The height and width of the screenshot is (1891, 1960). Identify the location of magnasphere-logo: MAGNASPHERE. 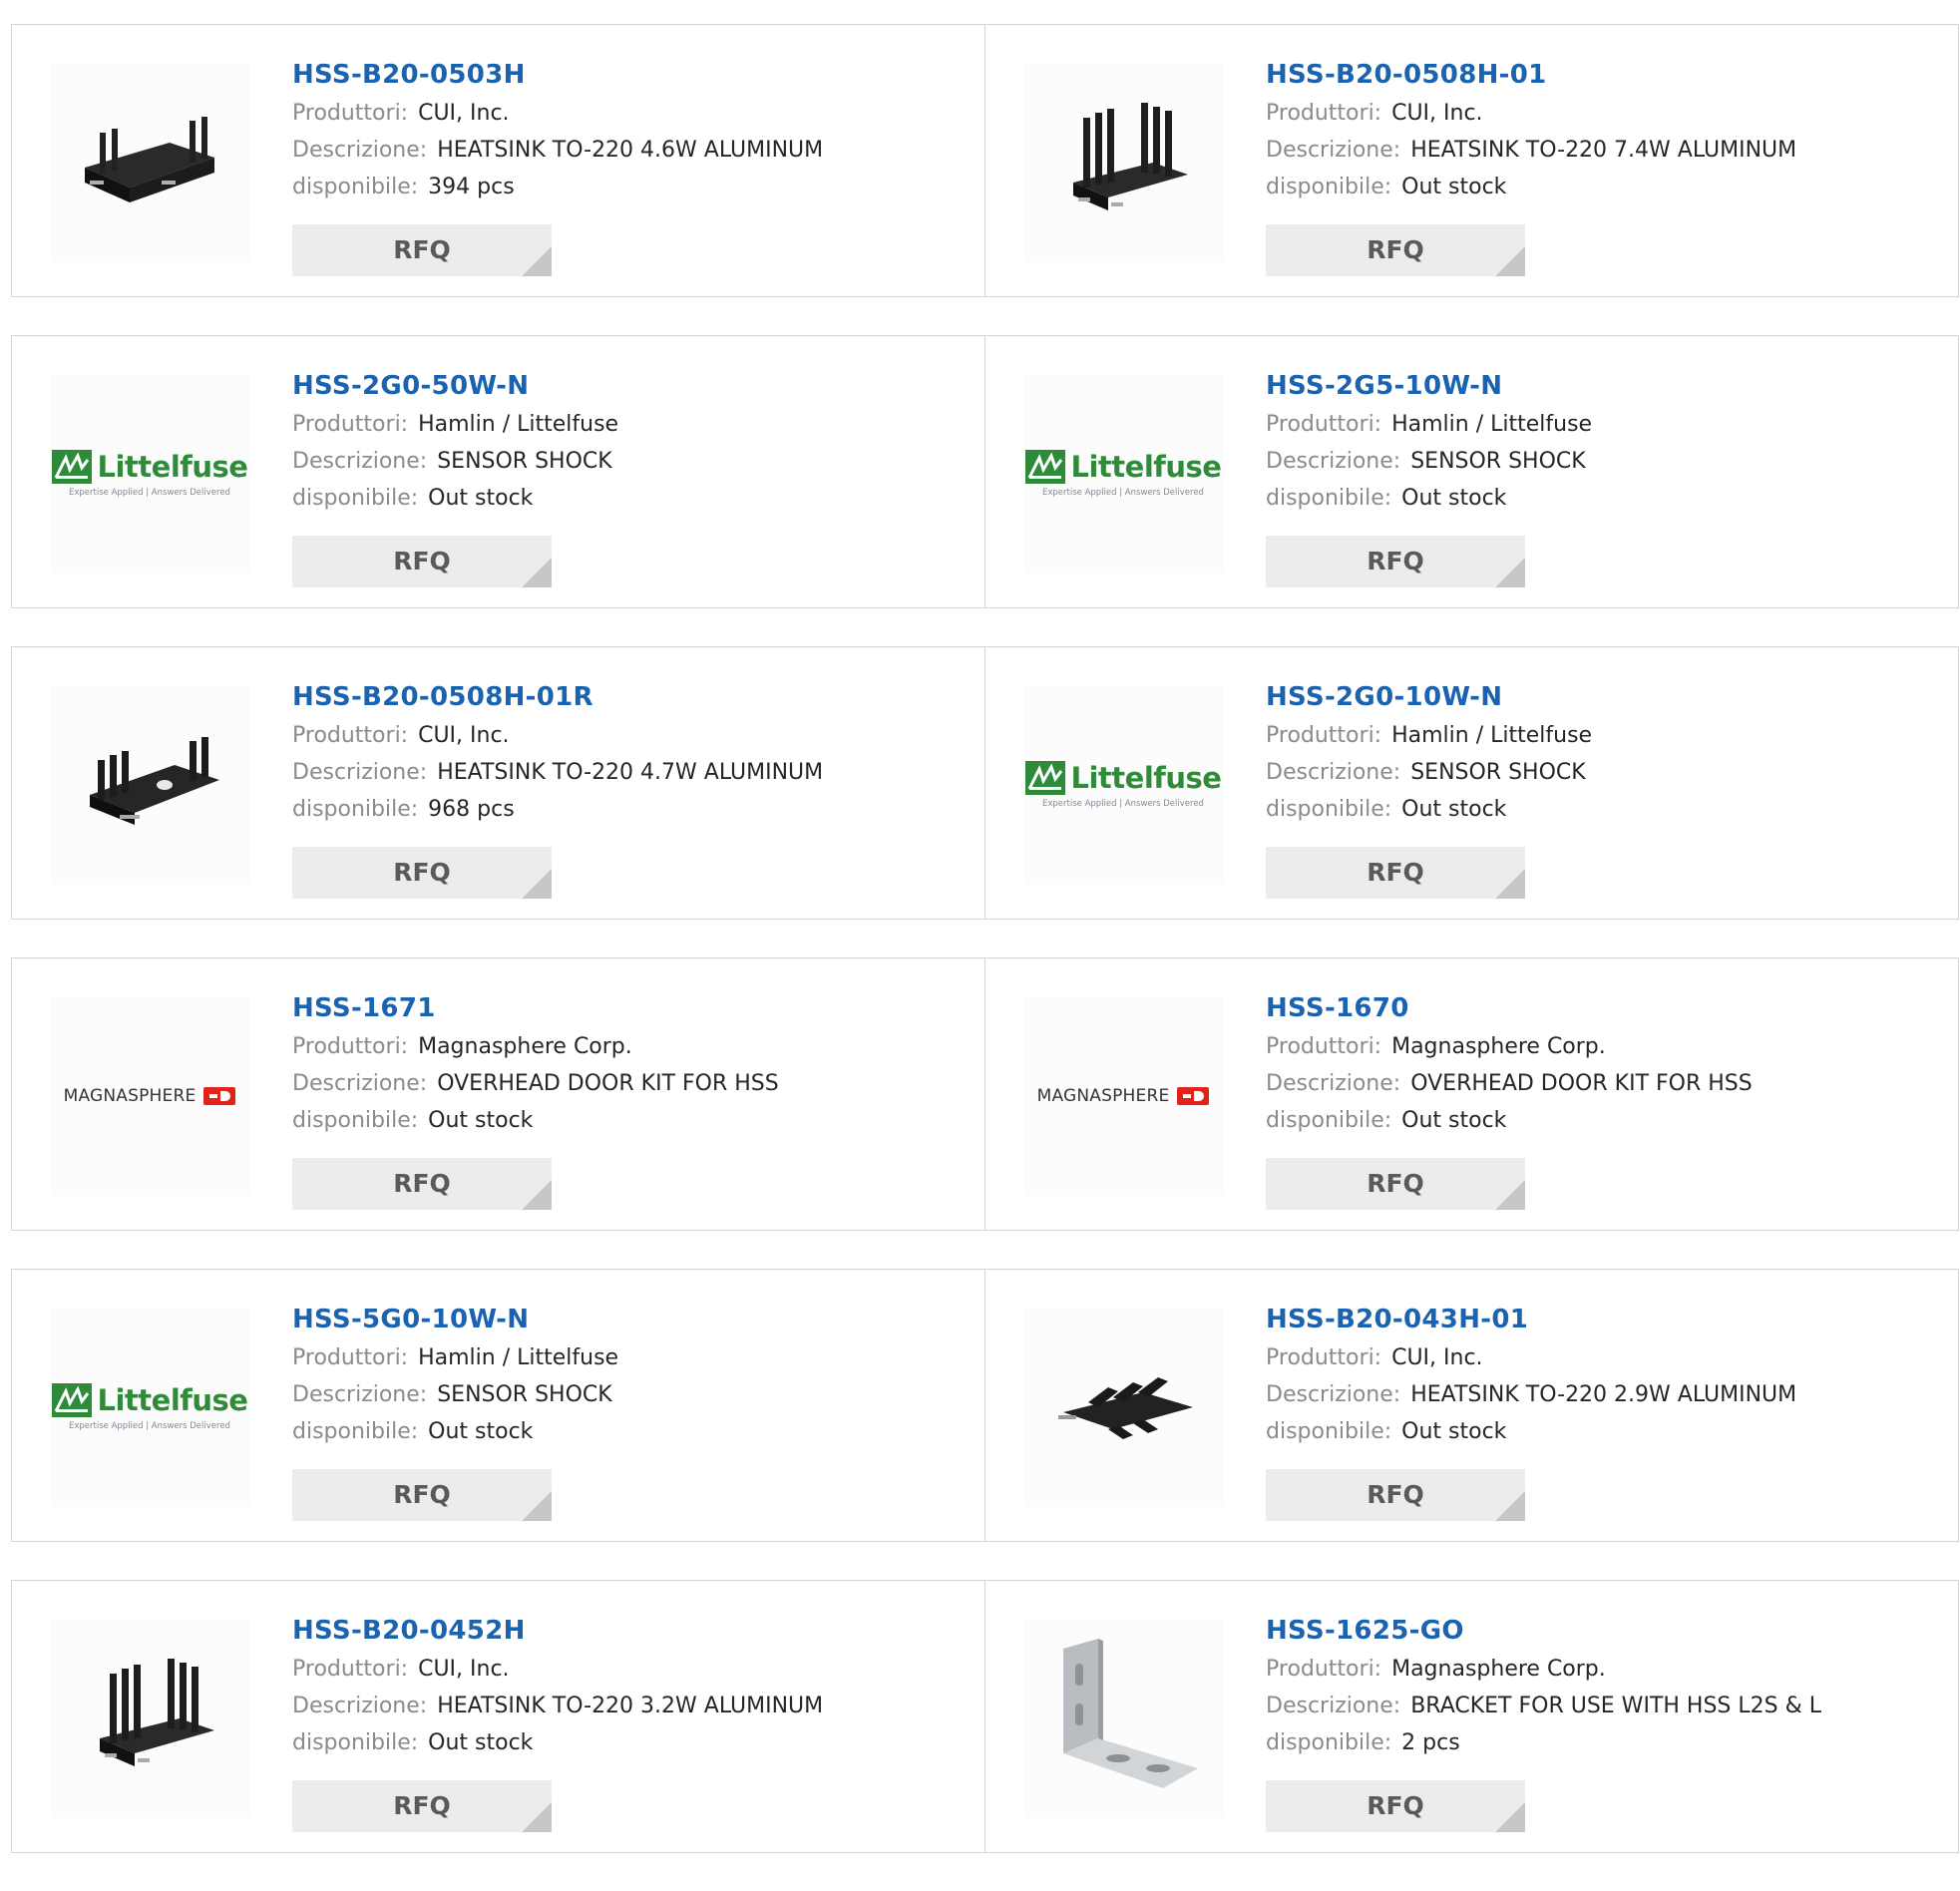
(150, 1096).